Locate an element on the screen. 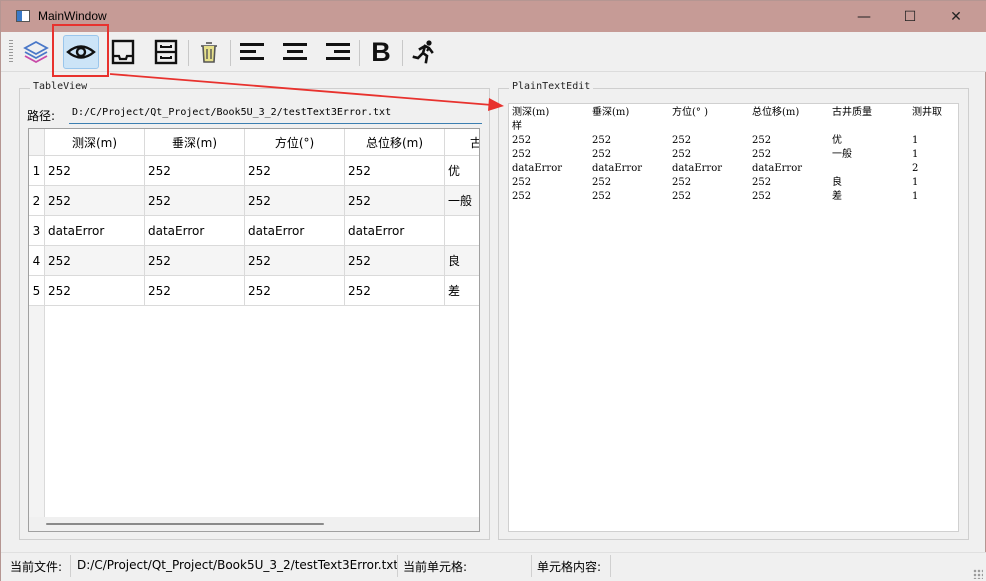 The height and width of the screenshot is (581, 986). column-header: 古 is located at coordinates (462, 142).